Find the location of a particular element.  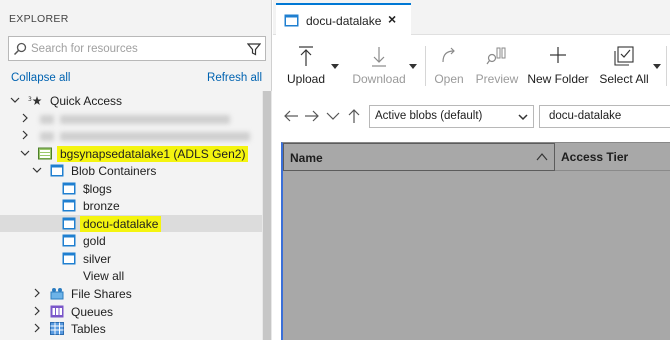

back-arrow-icon is located at coordinates (291, 116).